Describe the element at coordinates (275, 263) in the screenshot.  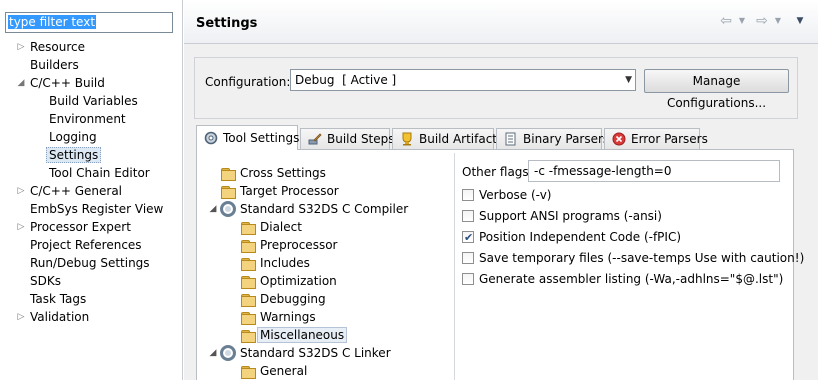
I see `tree-item-includes: Includes` at that location.